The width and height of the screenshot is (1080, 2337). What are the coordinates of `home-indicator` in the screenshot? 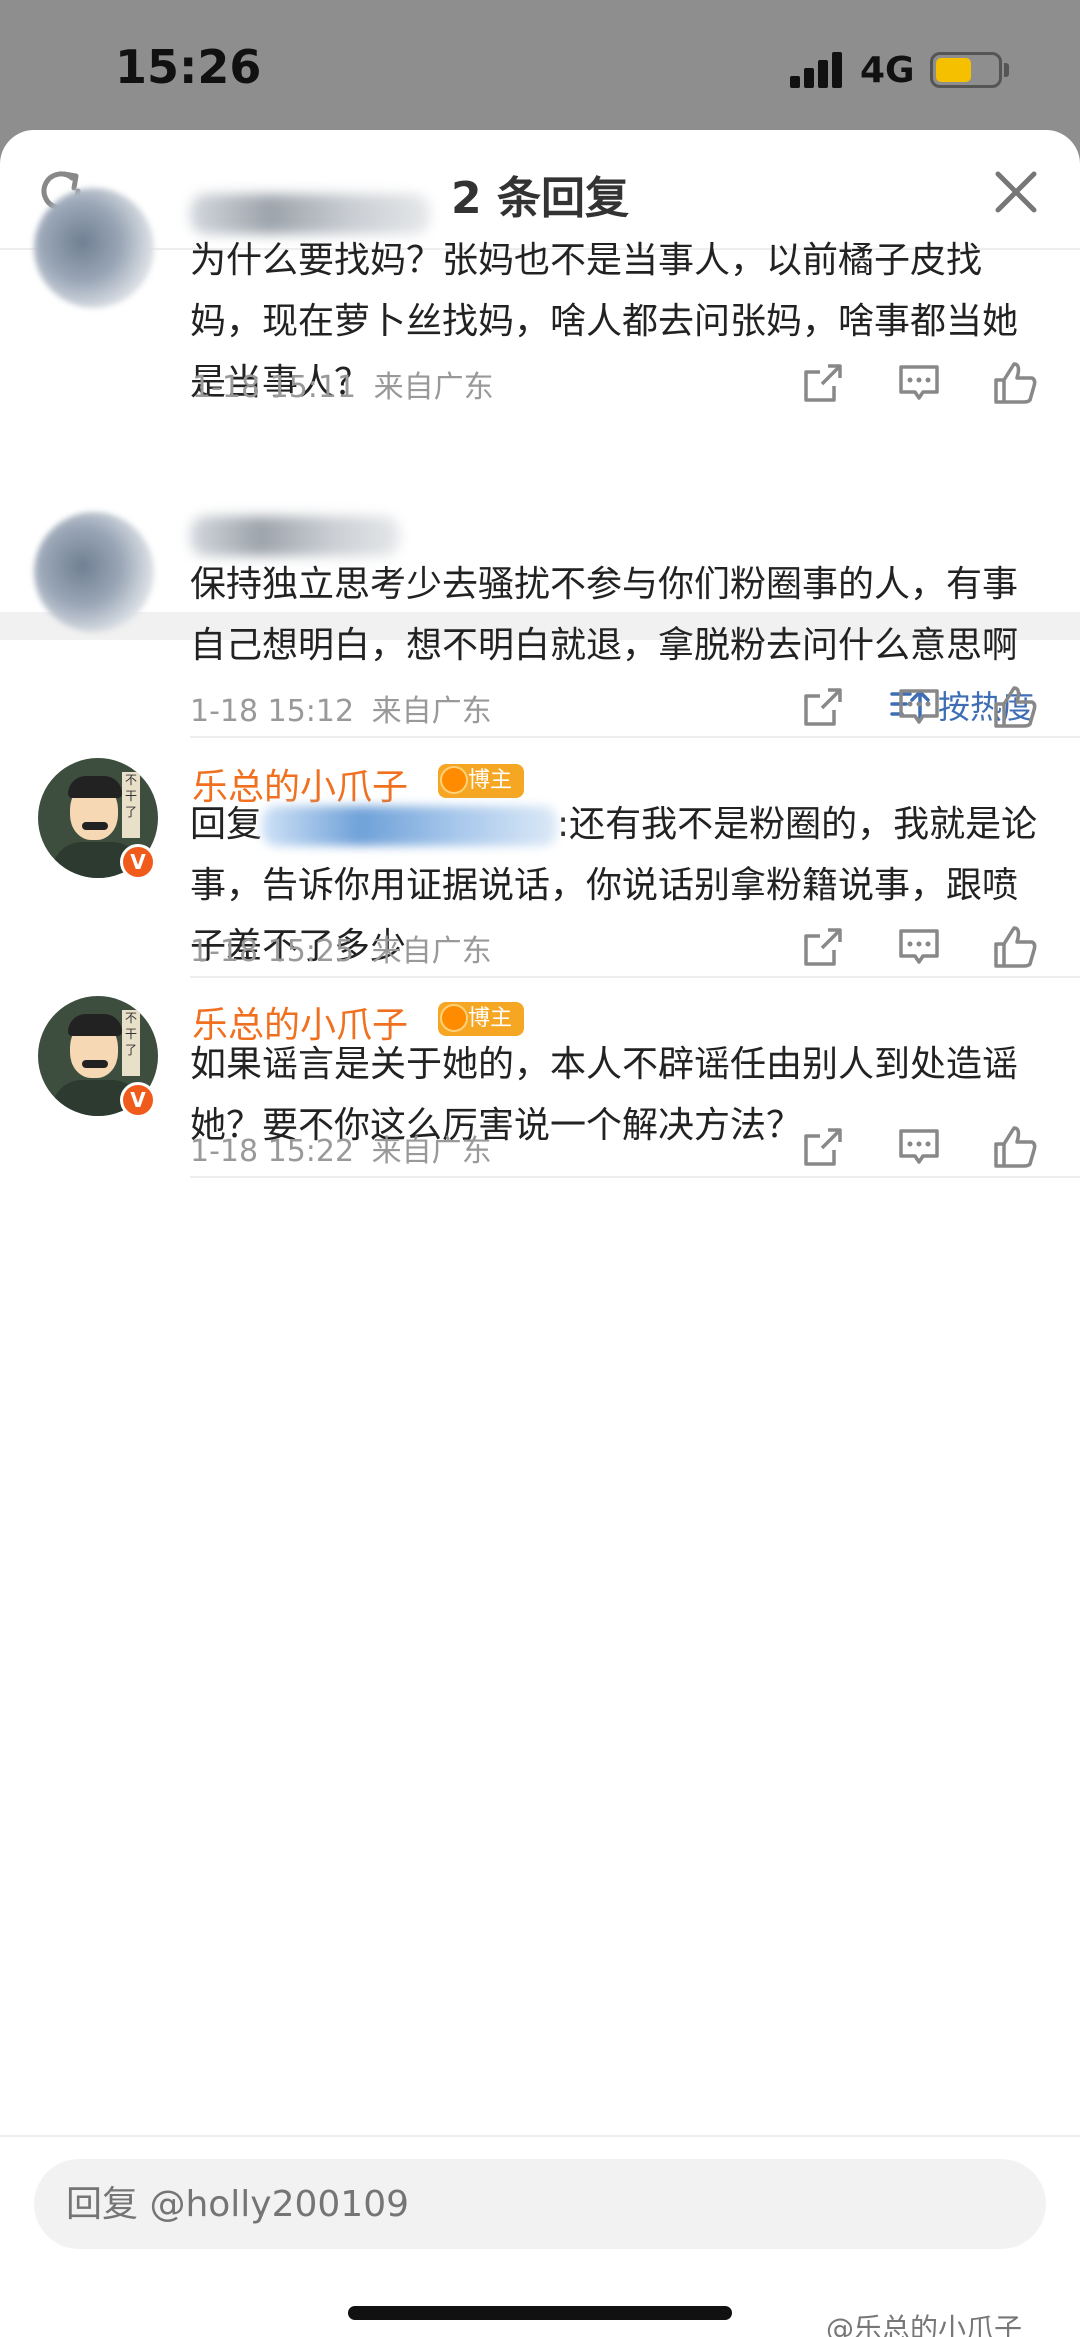 It's located at (540, 2313).